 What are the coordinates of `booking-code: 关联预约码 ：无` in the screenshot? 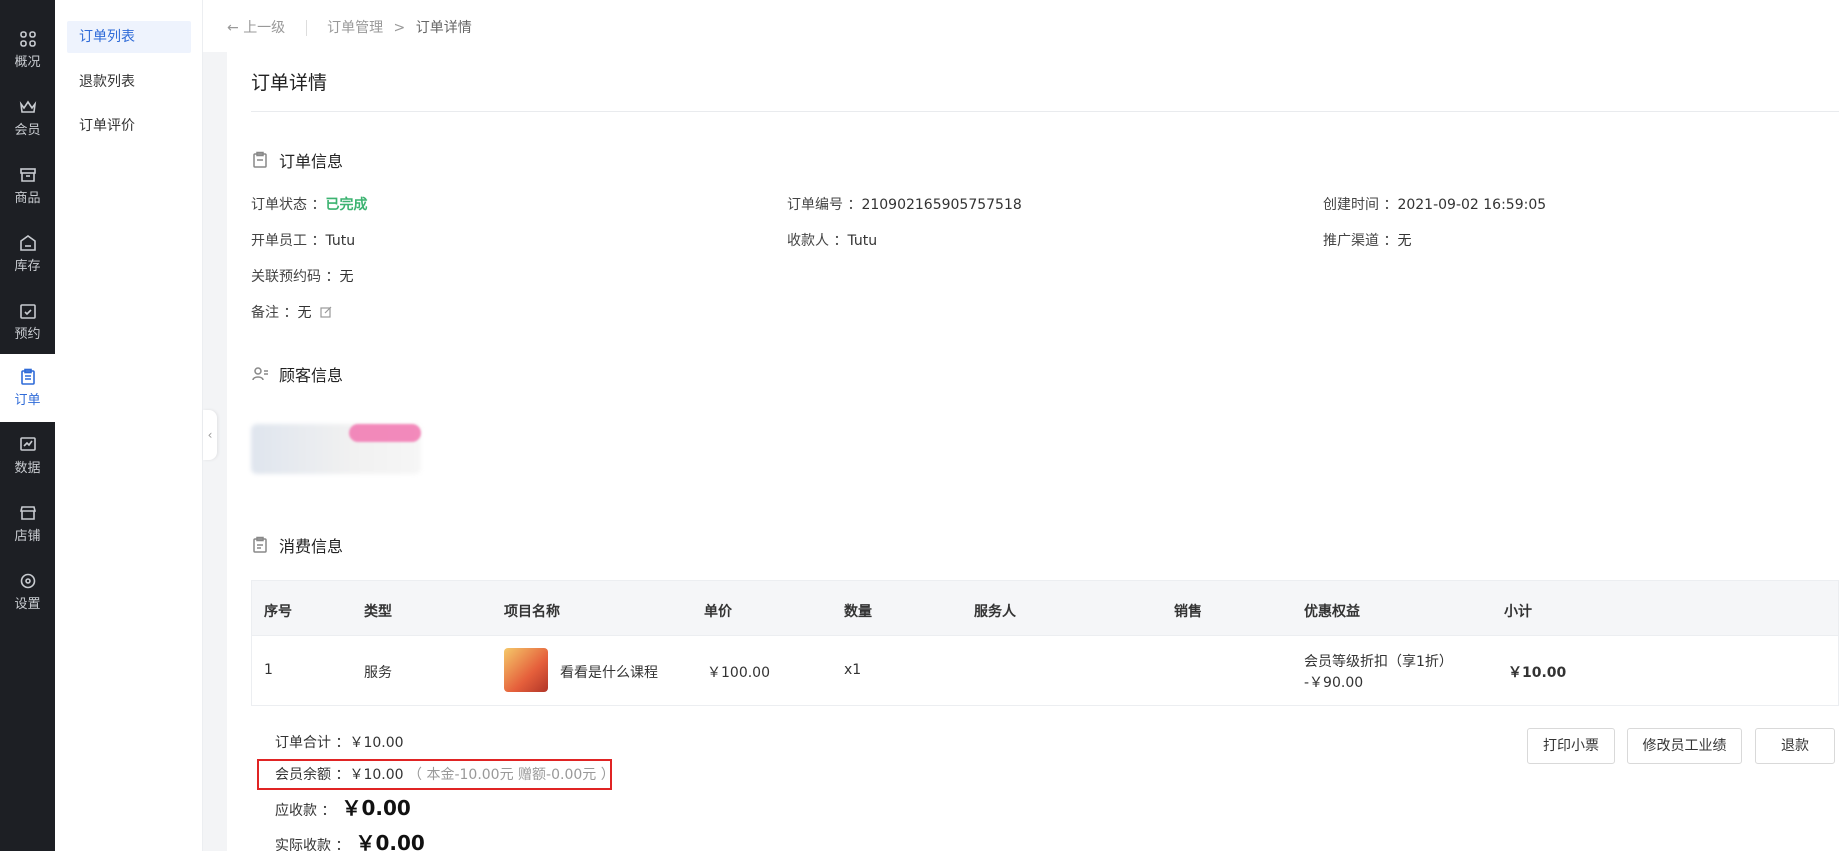 It's located at (302, 277).